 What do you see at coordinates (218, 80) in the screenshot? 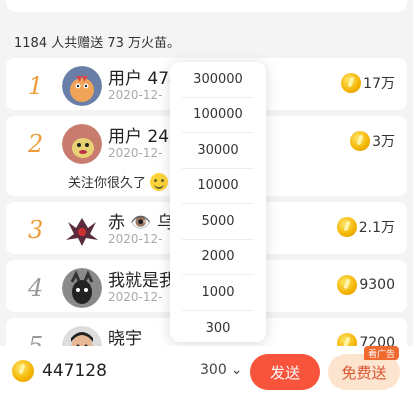
I see `amount-option: 300000` at bounding box center [218, 80].